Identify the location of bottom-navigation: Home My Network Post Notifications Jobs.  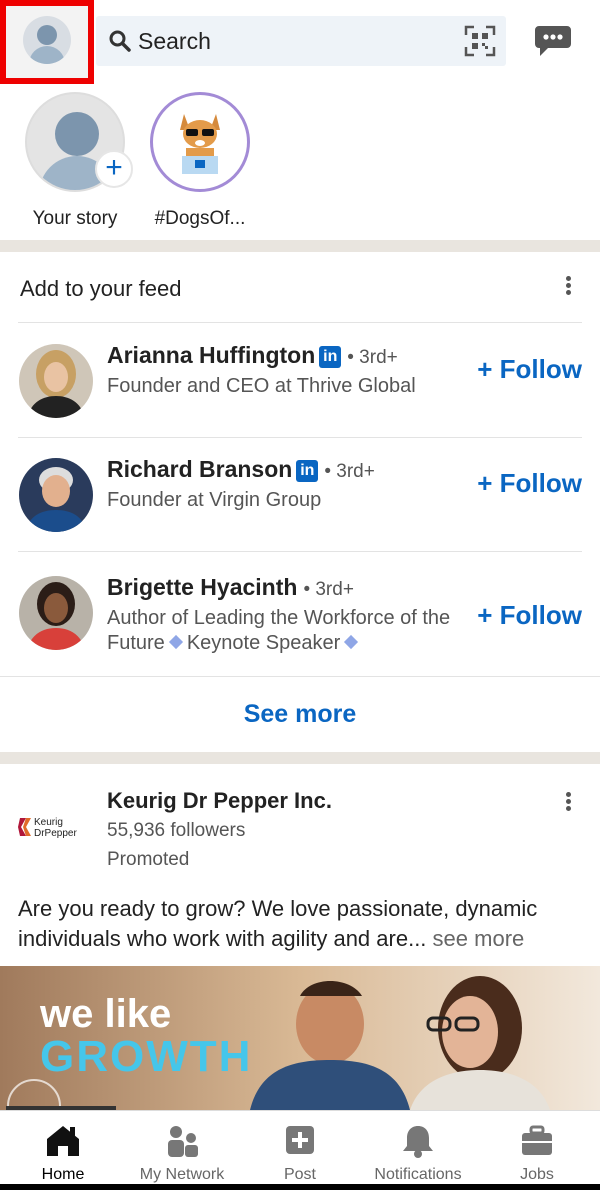
(300, 1150).